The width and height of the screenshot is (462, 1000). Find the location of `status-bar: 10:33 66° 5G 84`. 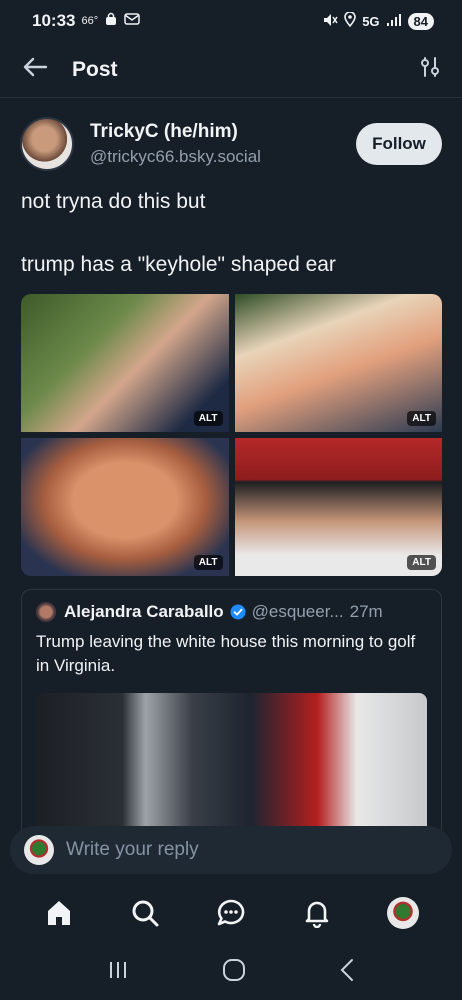

status-bar: 10:33 66° 5G 84 is located at coordinates (231, 21).